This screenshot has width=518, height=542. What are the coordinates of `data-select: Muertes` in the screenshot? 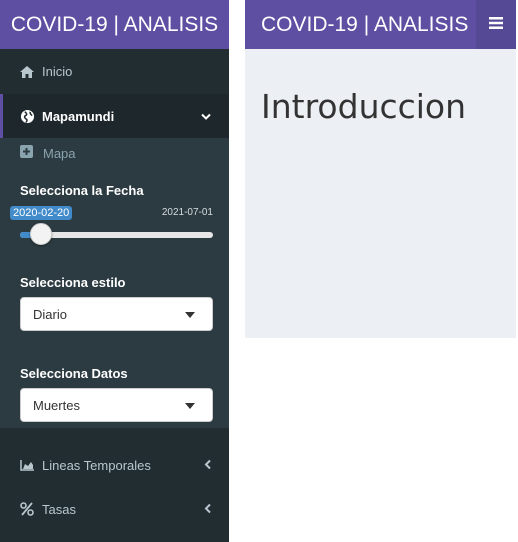 It's located at (116, 405).